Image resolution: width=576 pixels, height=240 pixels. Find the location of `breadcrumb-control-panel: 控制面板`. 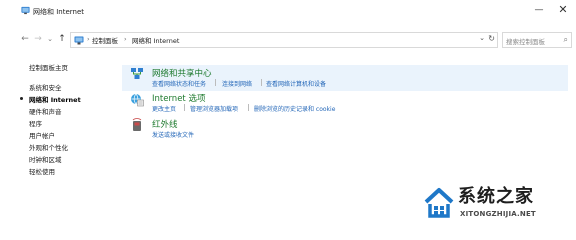

breadcrumb-control-panel: 控制面板 is located at coordinates (105, 40).